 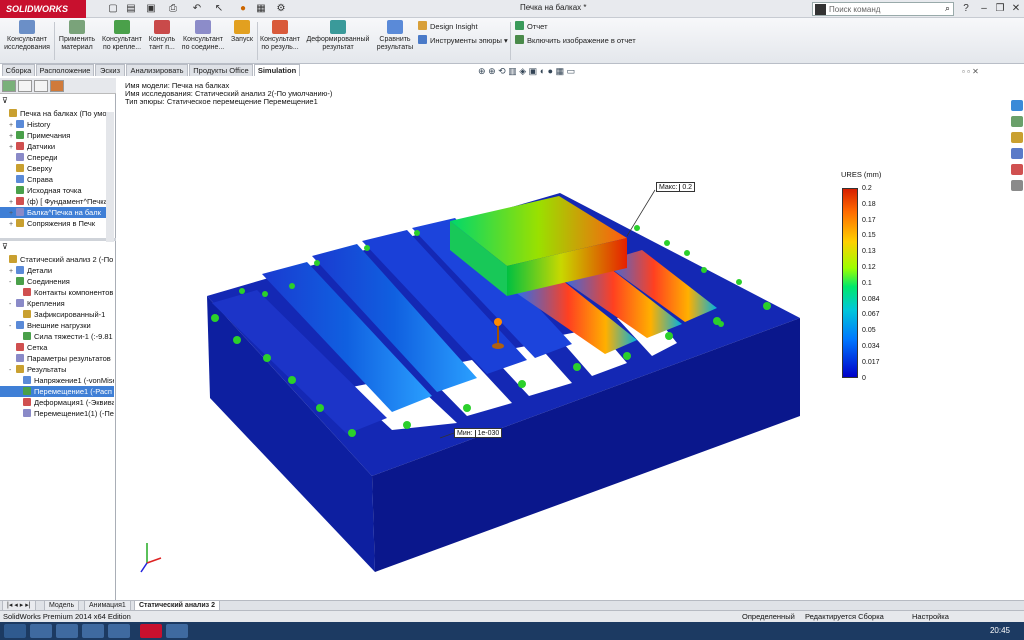 What do you see at coordinates (1000, 8) in the screenshot?
I see `restore-button: ❐` at bounding box center [1000, 8].